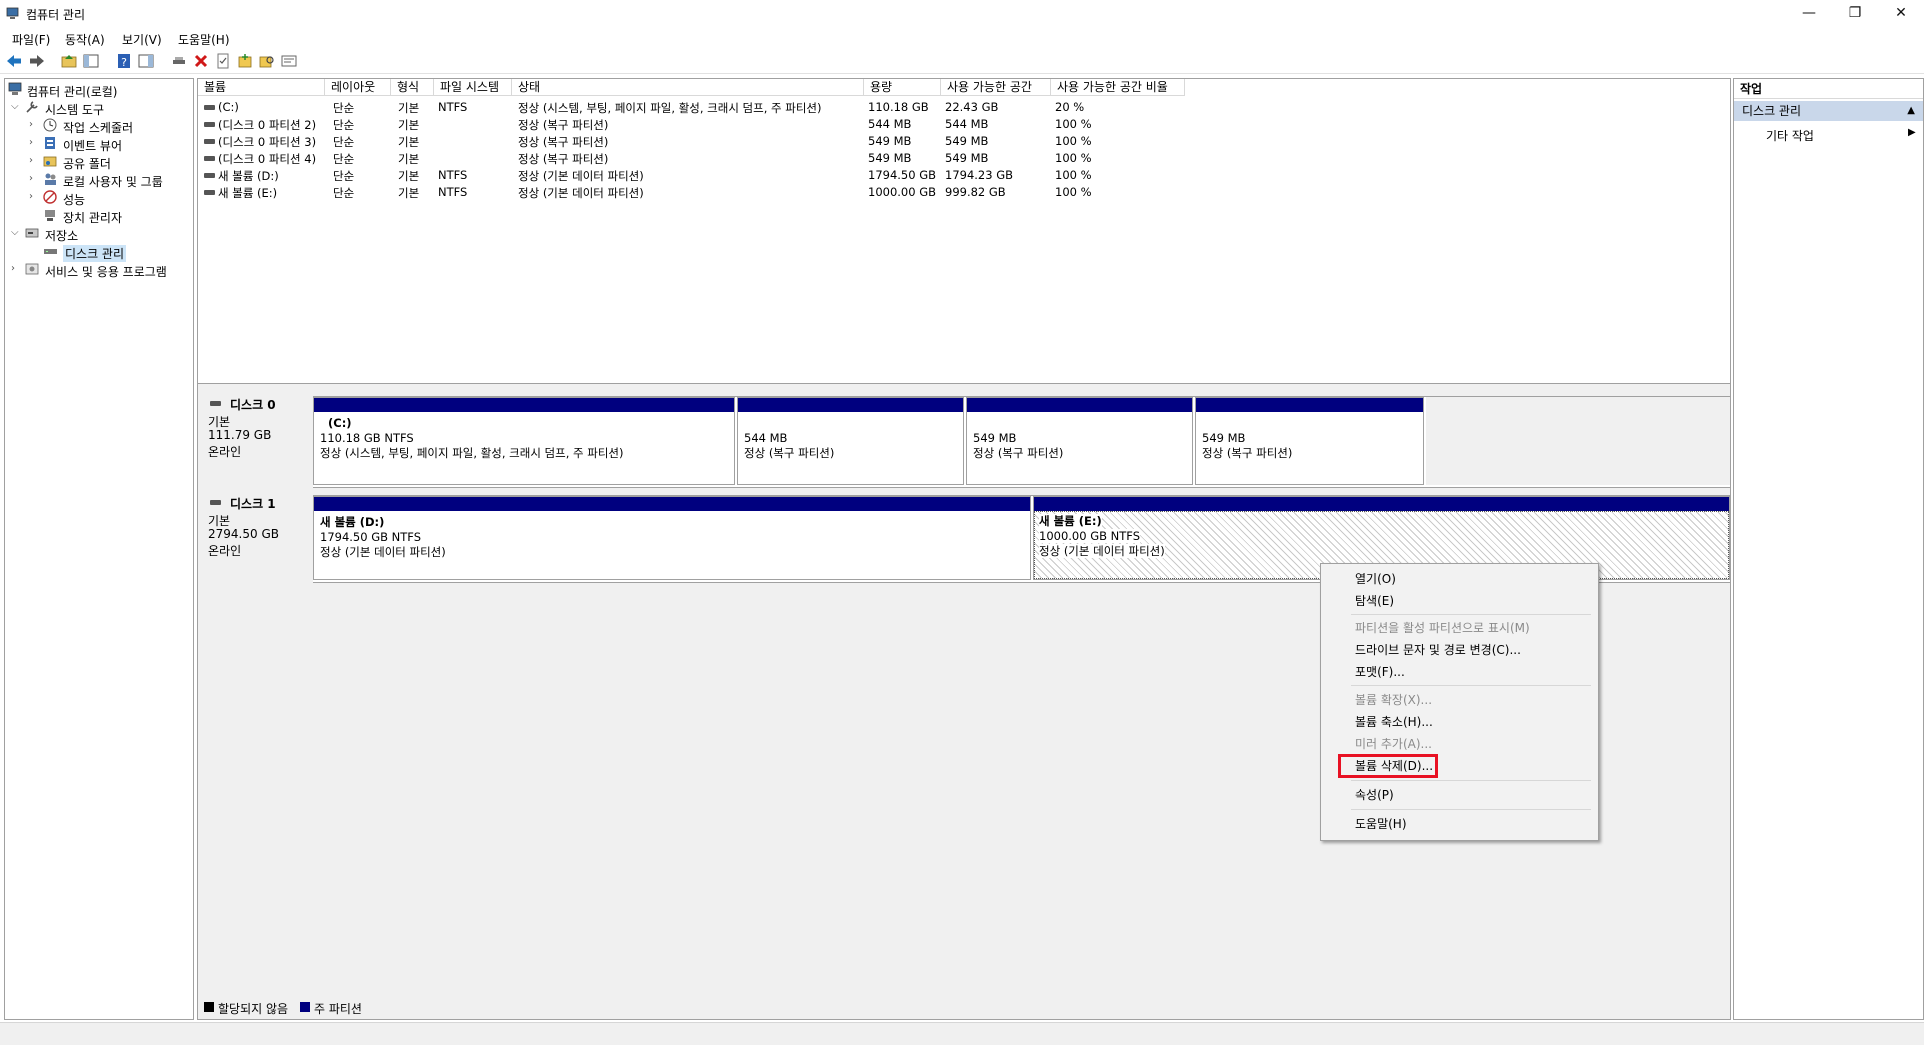  I want to click on forward-arrow-icon, so click(37, 61).